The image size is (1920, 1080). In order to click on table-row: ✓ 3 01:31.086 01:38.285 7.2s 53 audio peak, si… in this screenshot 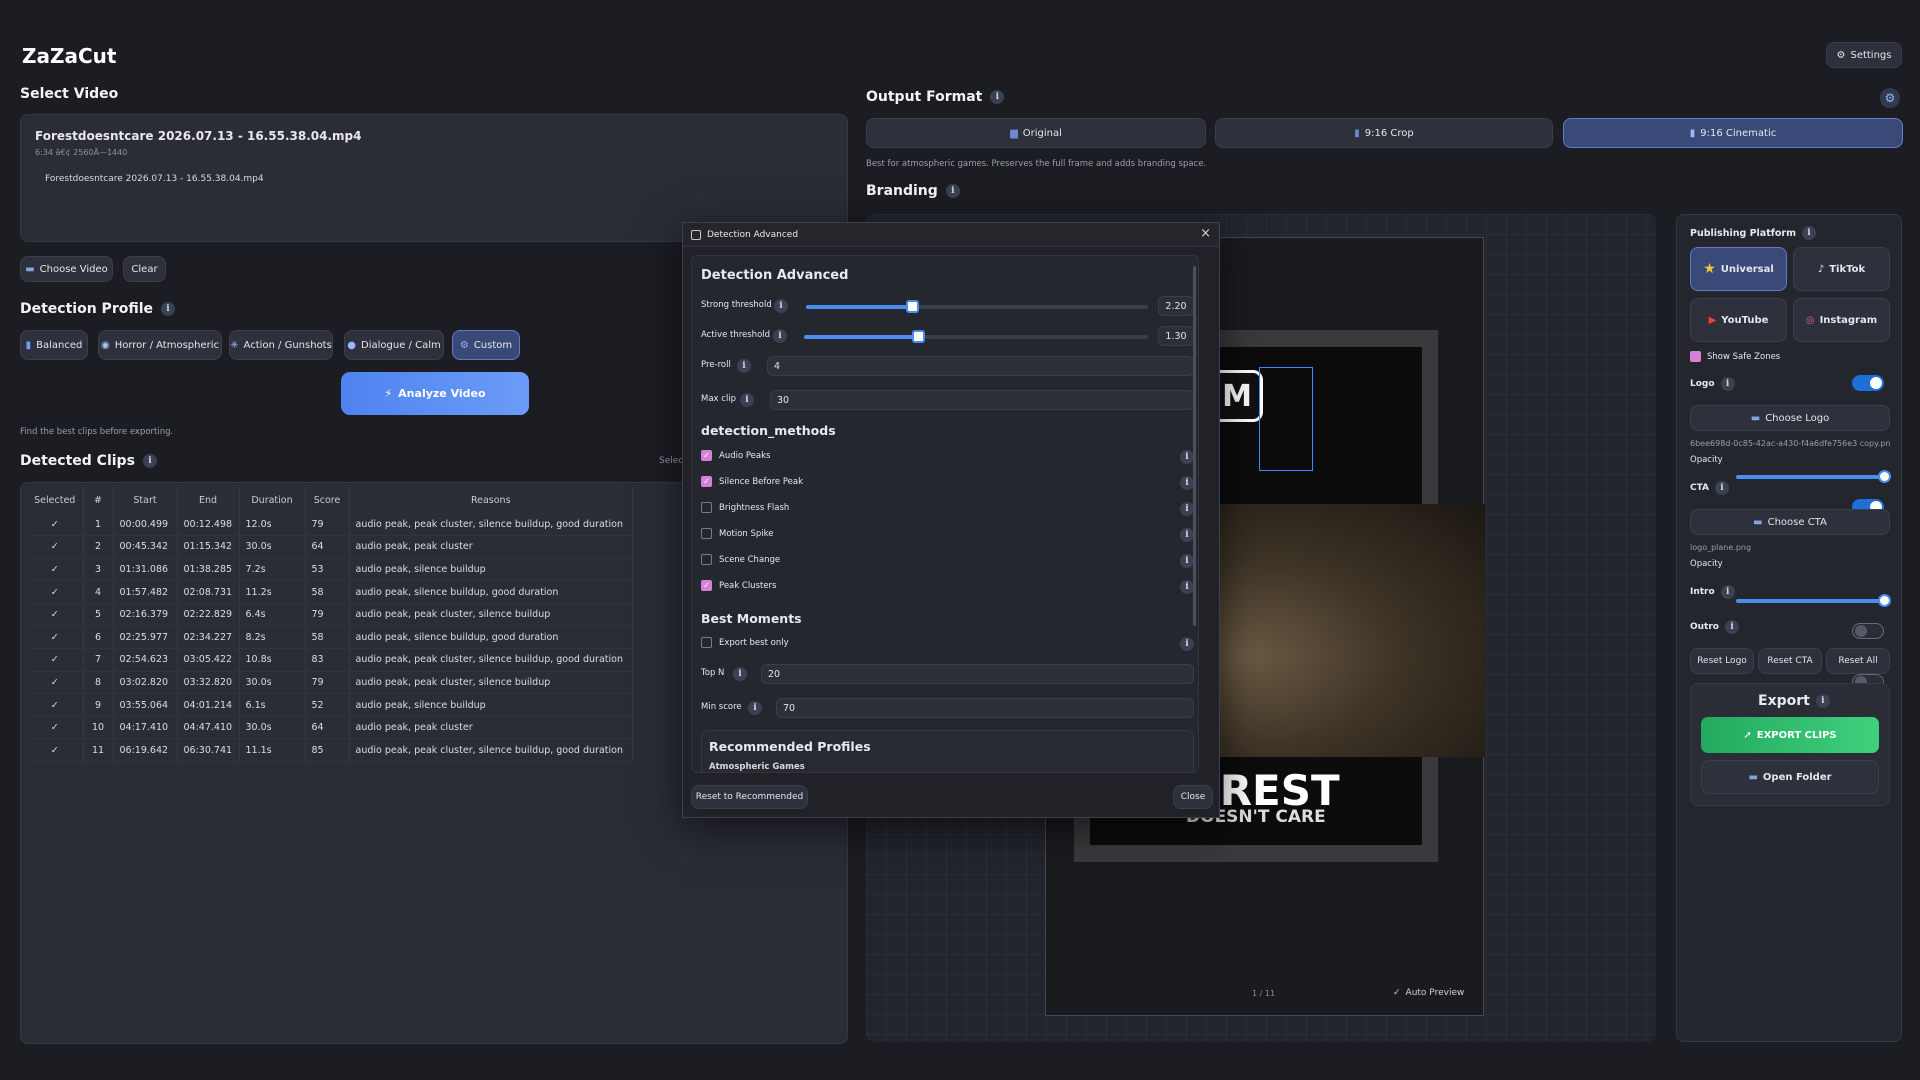, I will do `click(330, 570)`.